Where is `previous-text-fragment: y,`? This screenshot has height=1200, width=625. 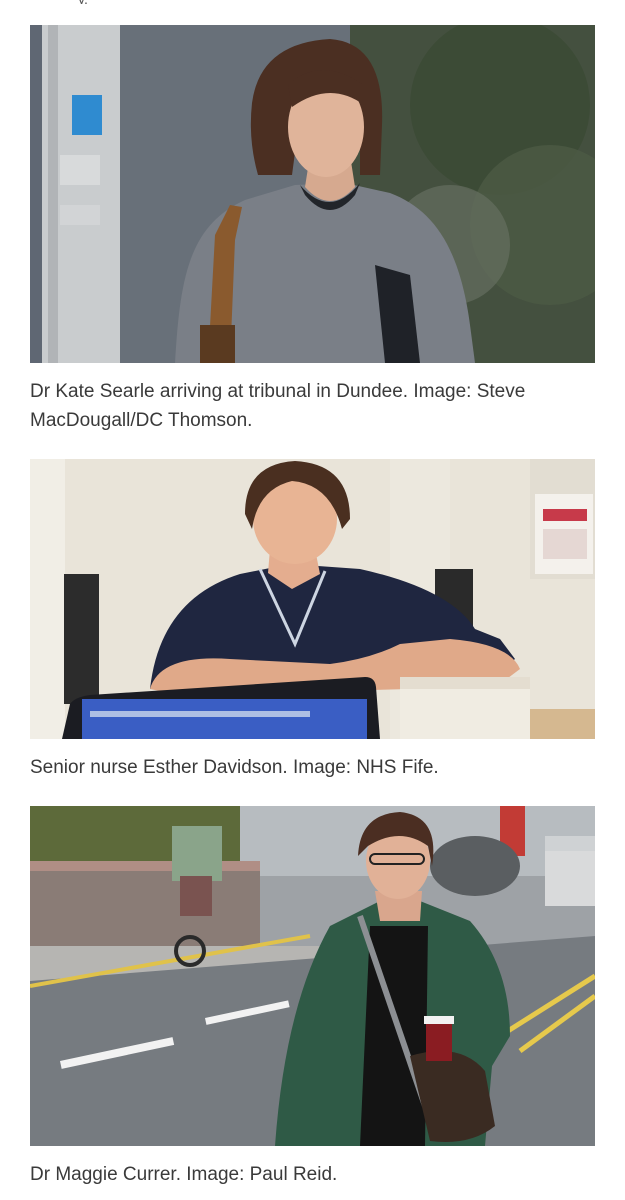 previous-text-fragment: y, is located at coordinates (108, 2).